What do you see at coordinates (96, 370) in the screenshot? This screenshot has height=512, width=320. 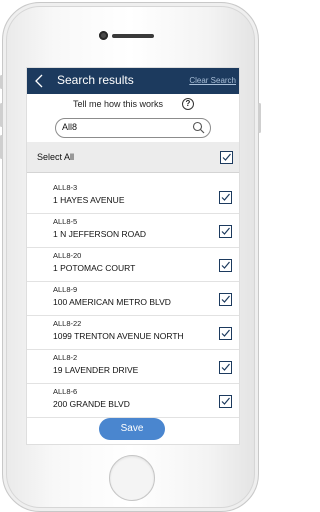 I see `item-address: 19 LAVENDER DRIVE` at bounding box center [96, 370].